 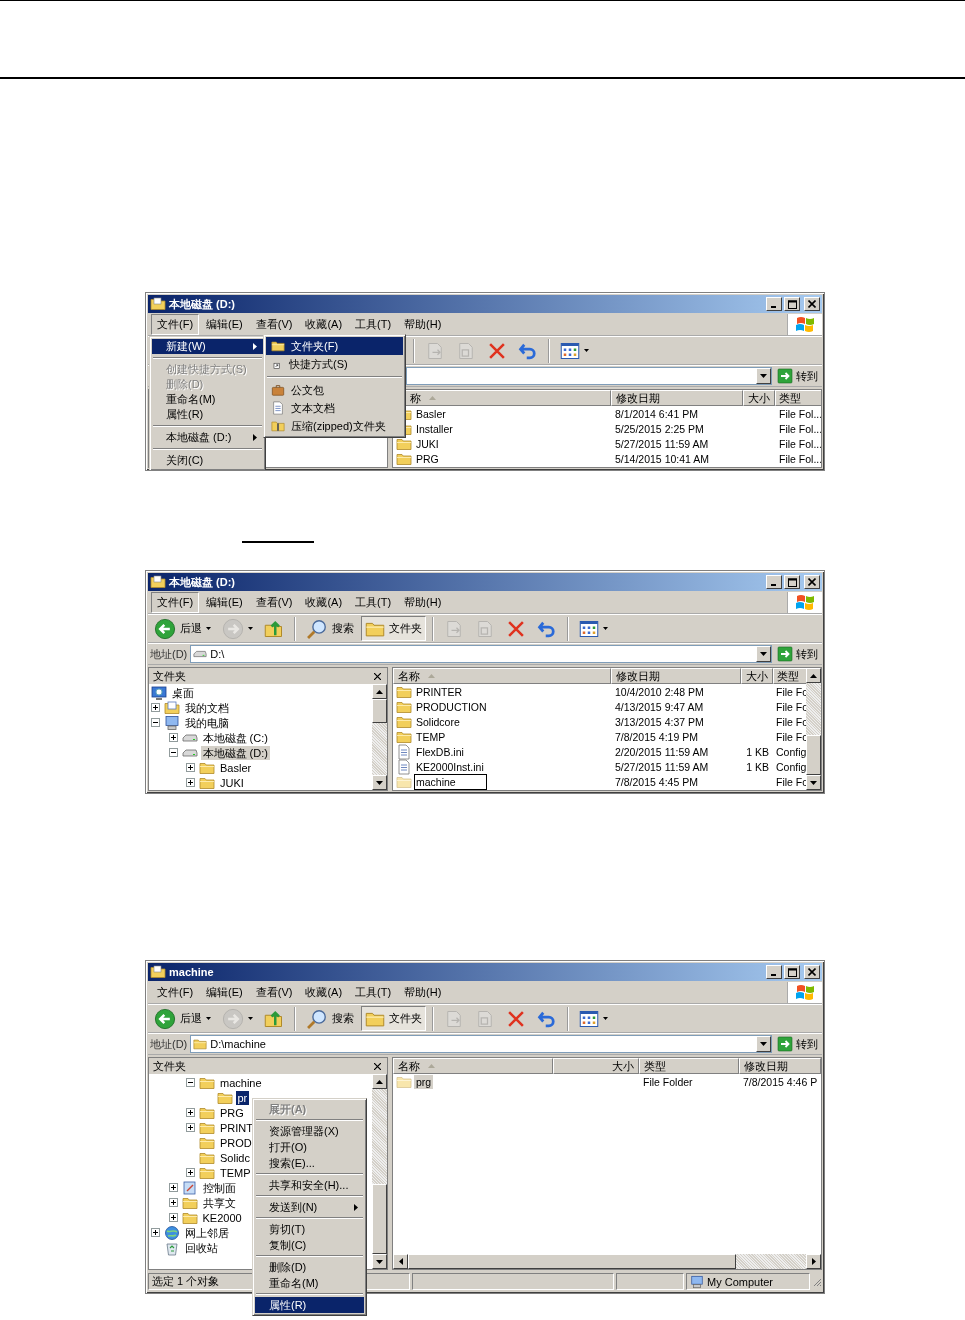 I want to click on tree-item: PRINT, so click(x=236, y=1127).